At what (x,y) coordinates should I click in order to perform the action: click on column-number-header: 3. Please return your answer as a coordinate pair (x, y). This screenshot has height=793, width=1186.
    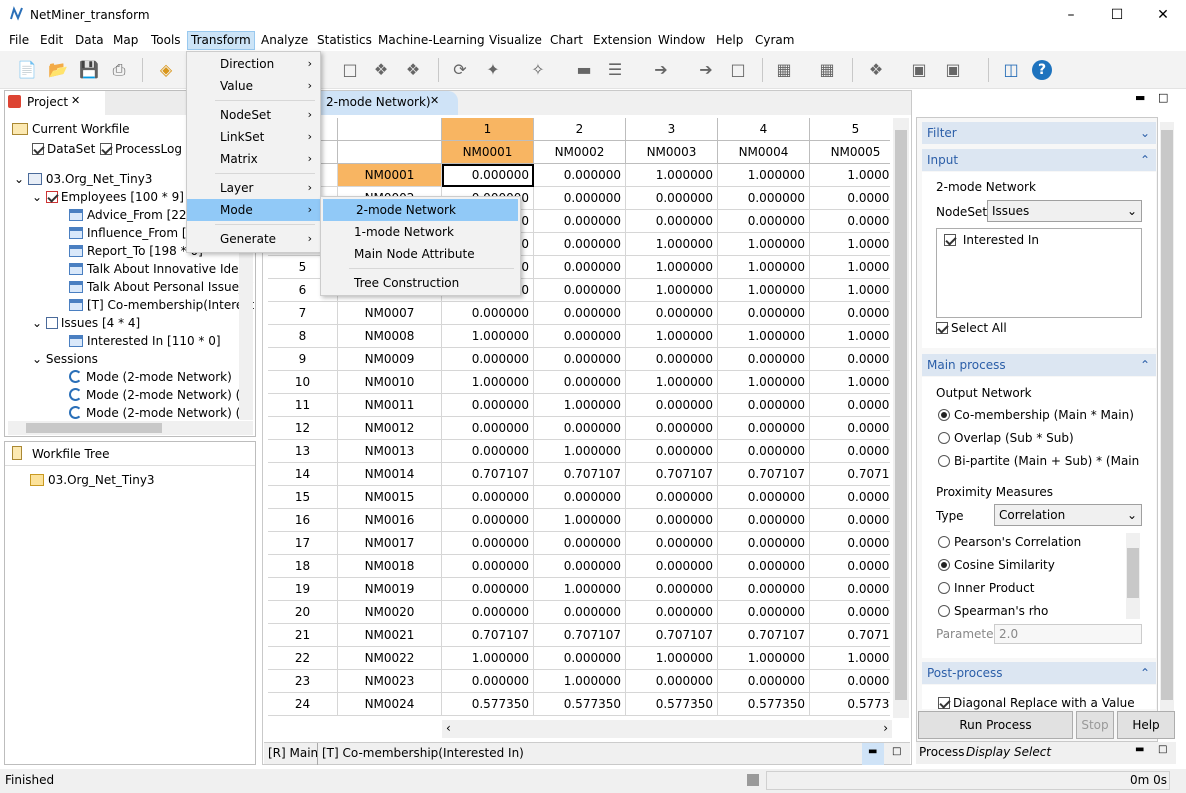
    Looking at the image, I should click on (672, 129).